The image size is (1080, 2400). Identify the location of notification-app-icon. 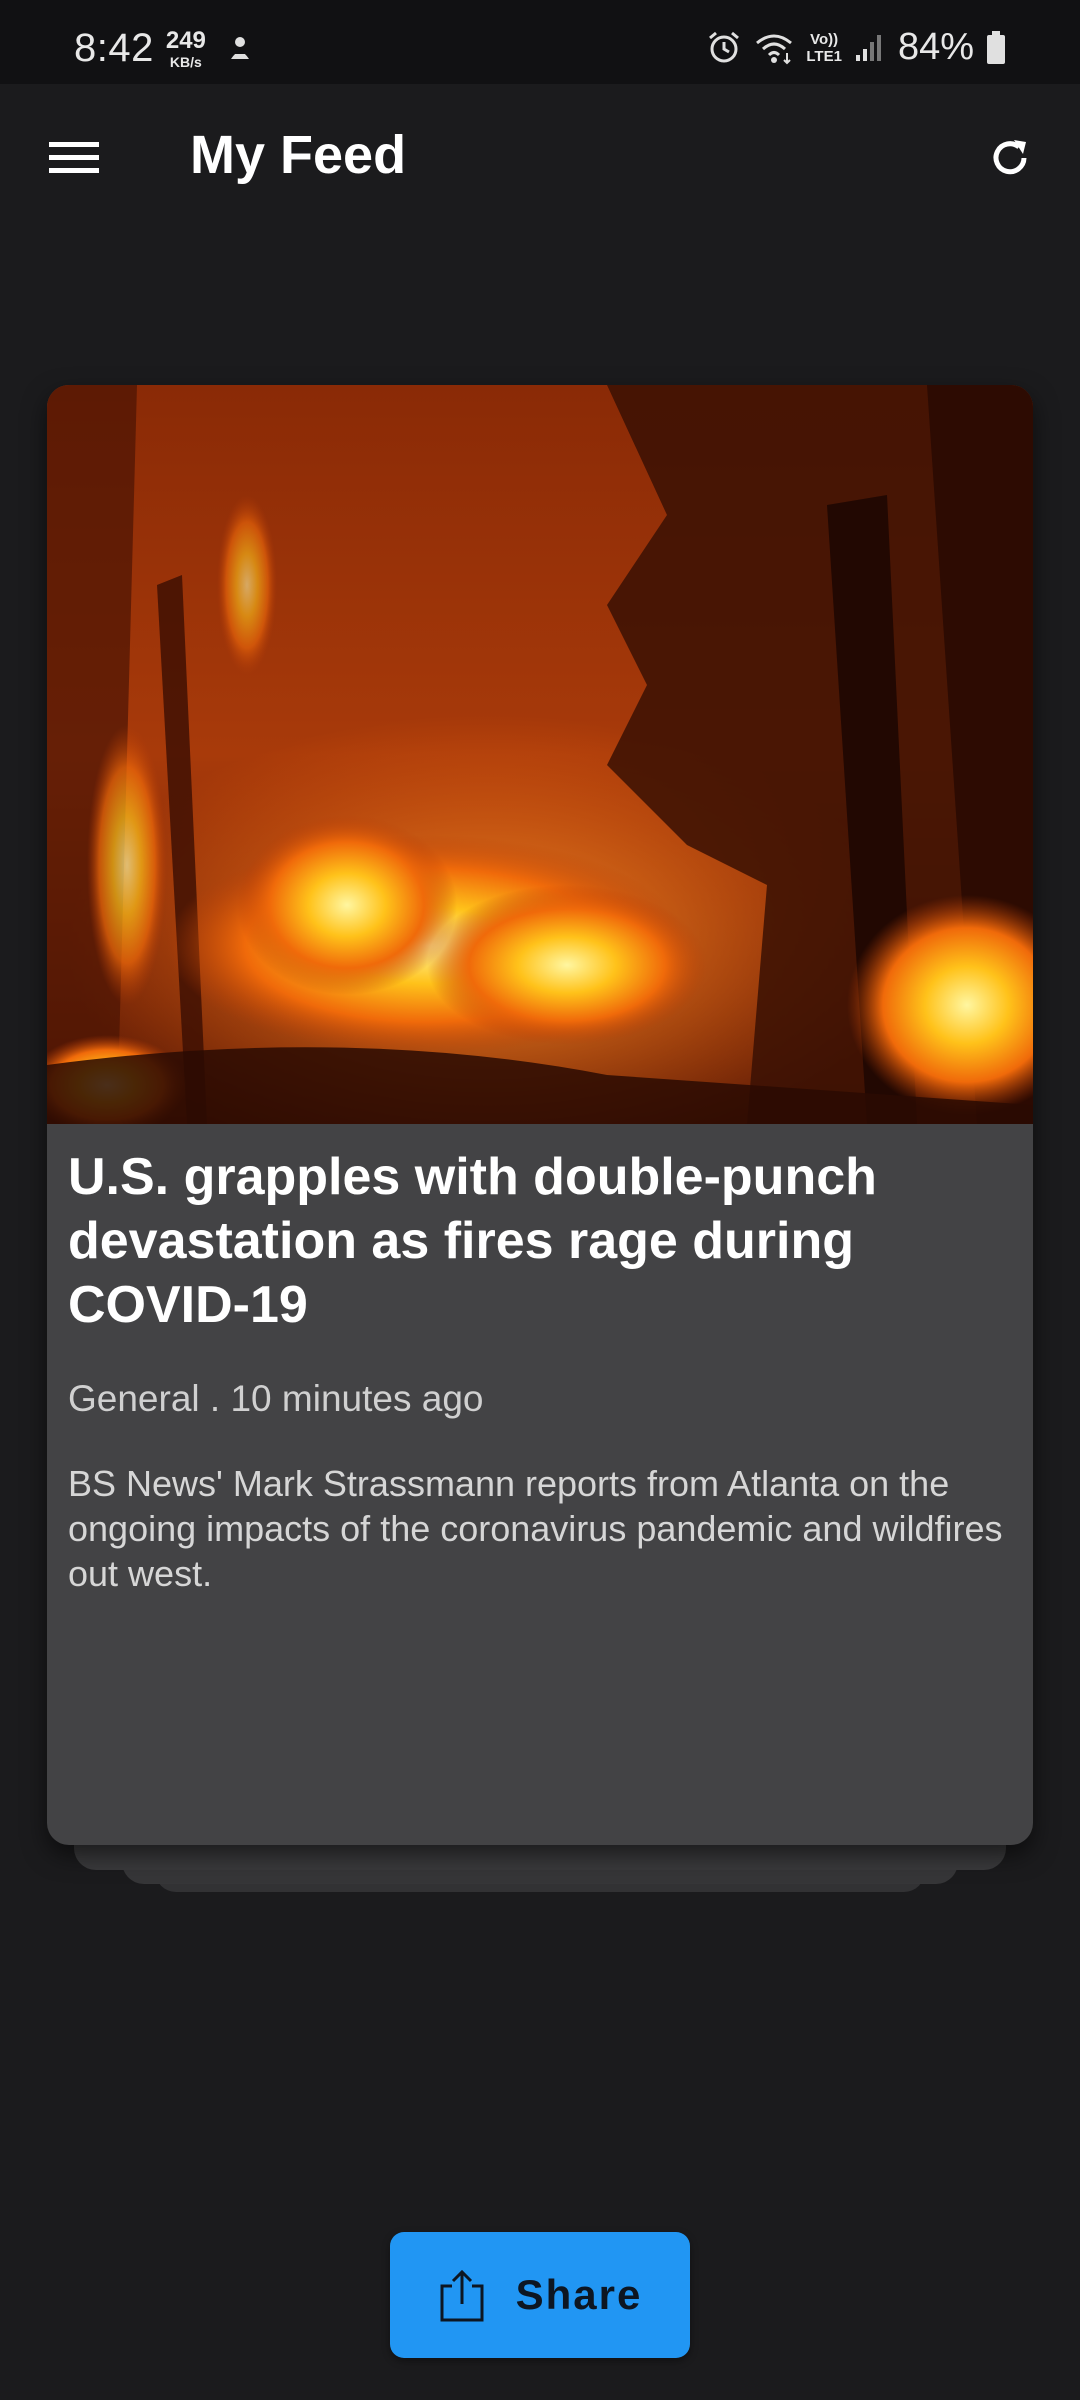
(239, 47).